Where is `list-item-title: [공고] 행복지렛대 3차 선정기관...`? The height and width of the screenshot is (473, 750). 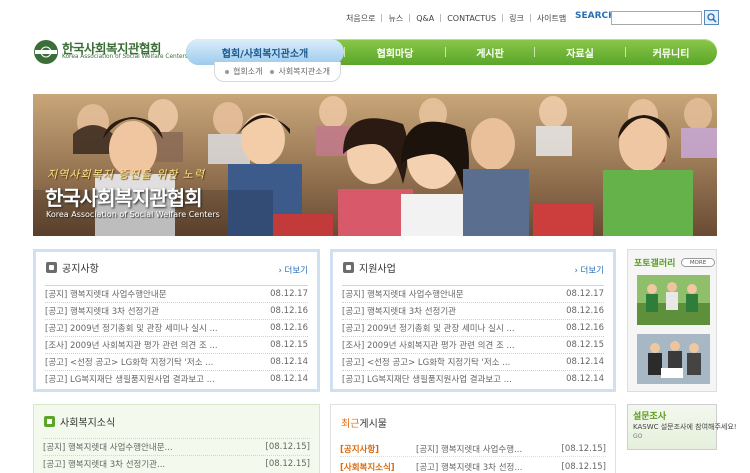
list-item-title: [공고] 행복지렛대 3차 선정기관... is located at coordinates (104, 465).